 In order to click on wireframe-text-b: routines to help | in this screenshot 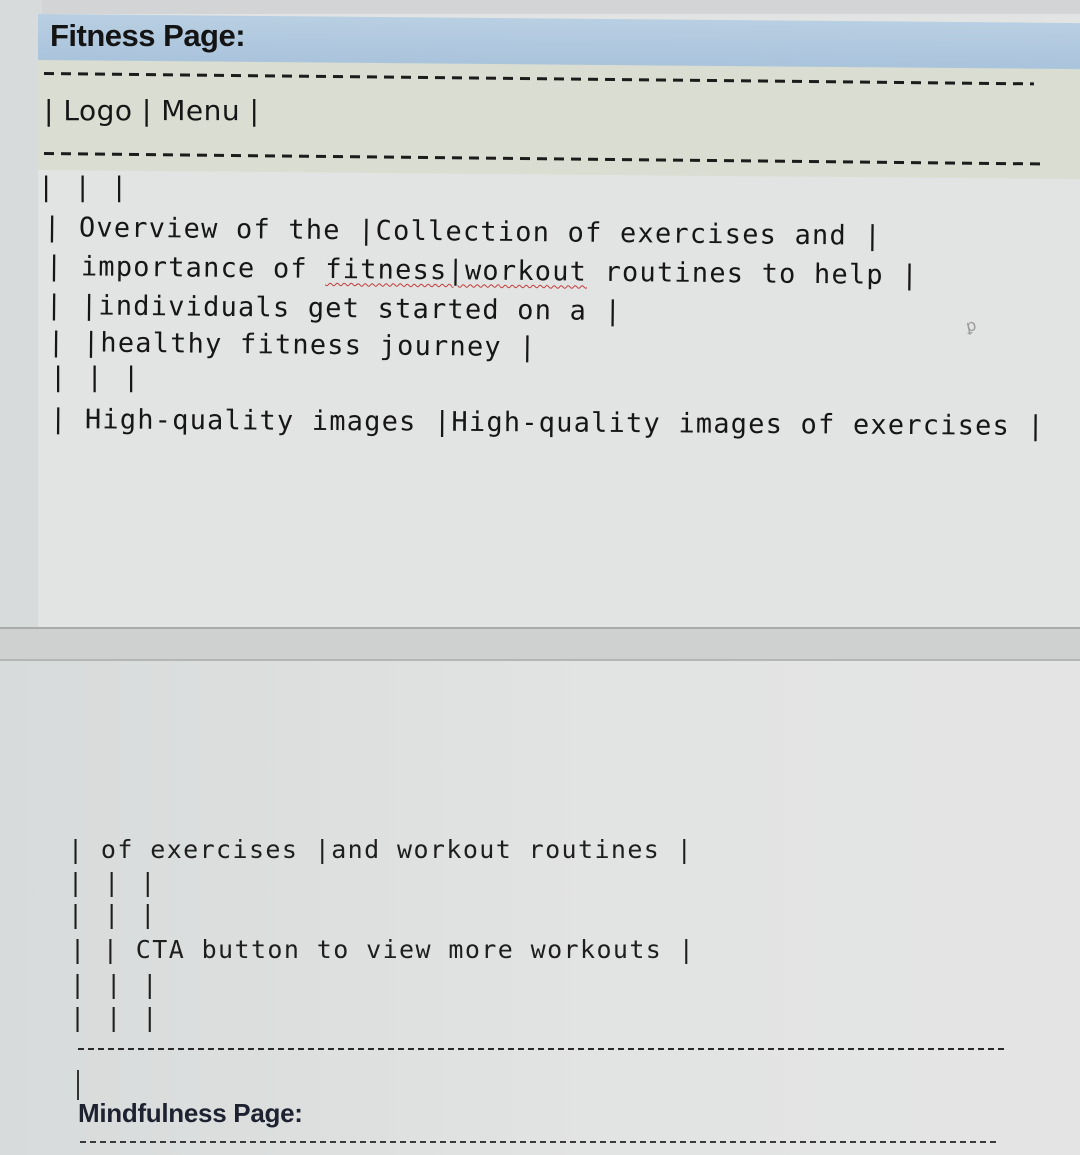, I will do `click(752, 274)`.